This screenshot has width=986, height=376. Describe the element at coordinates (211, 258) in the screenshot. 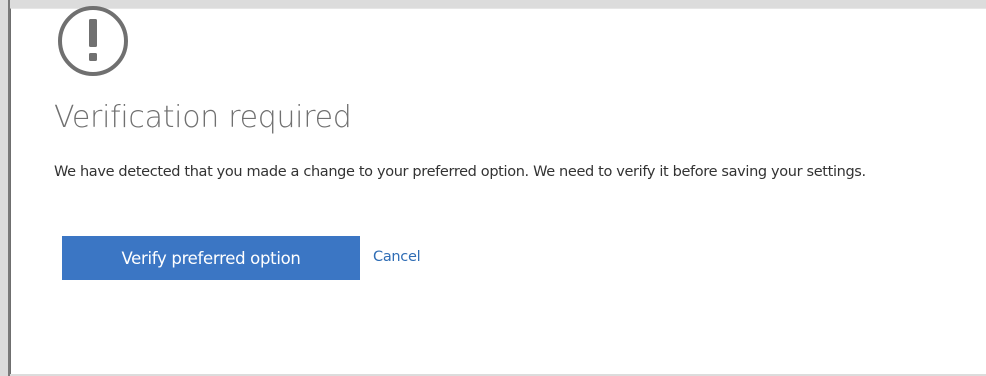

I see `verify-preferred-option-button: Verify preferred option` at that location.